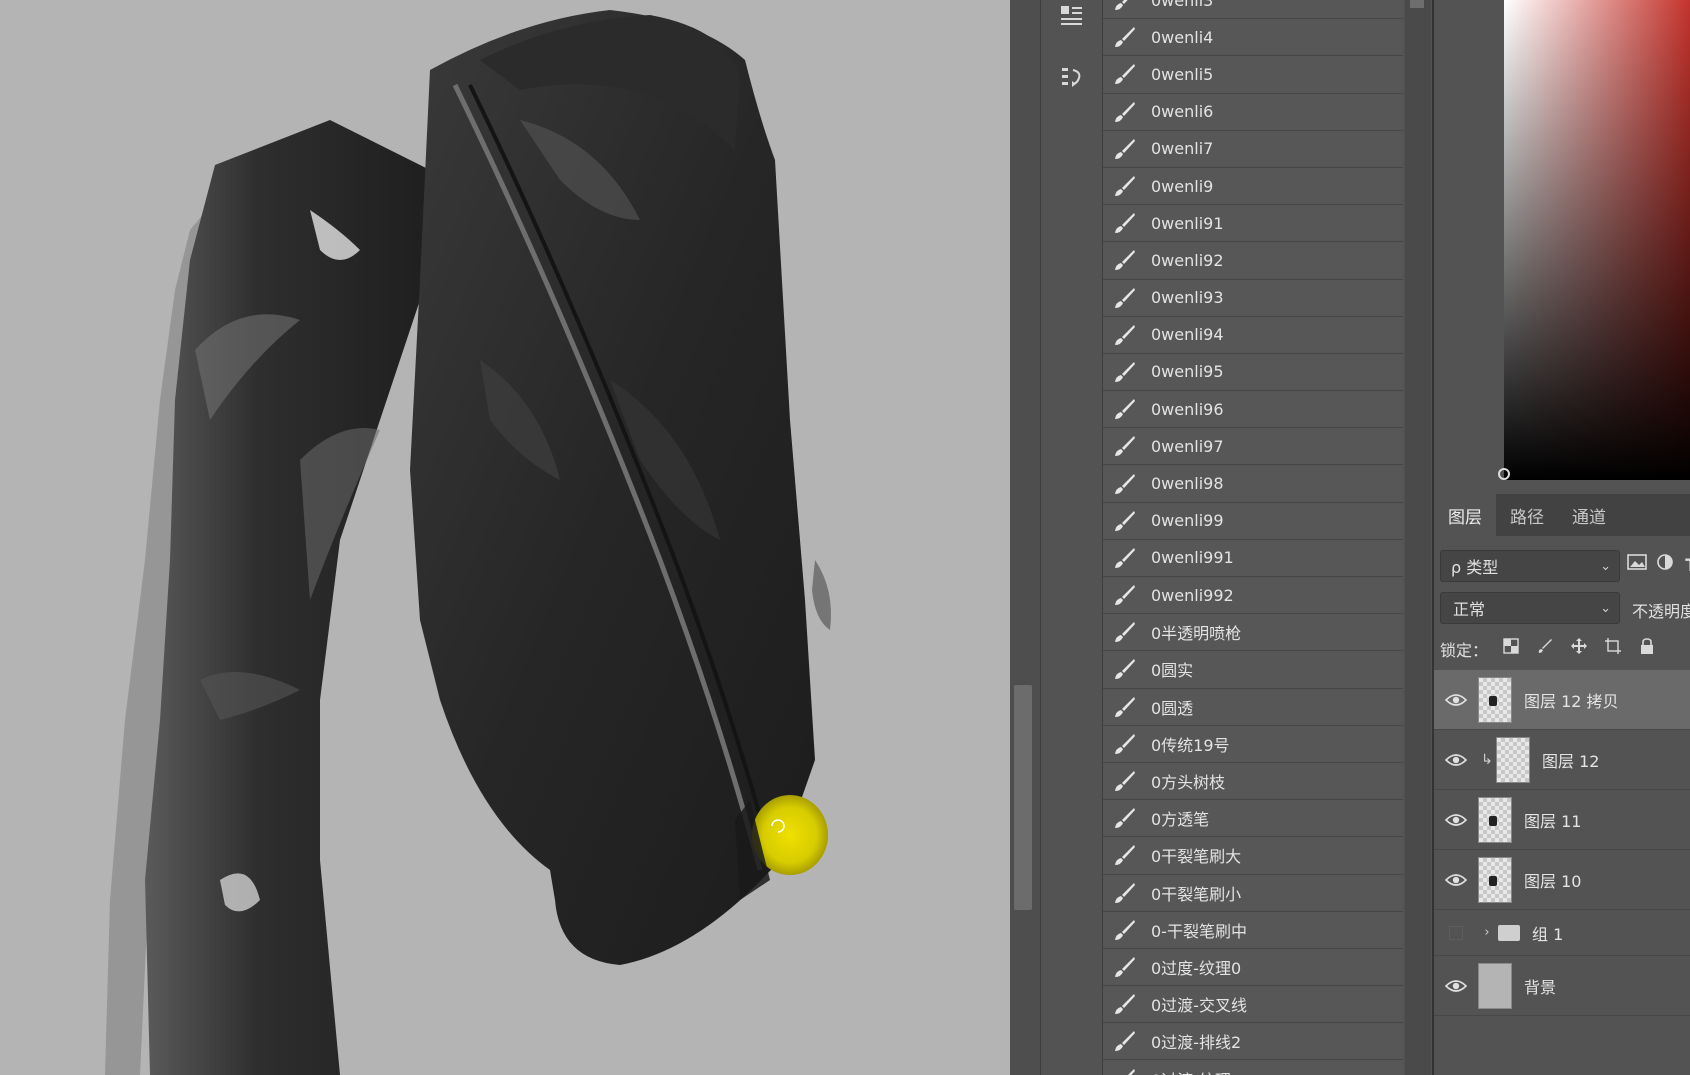 The height and width of the screenshot is (1075, 1690). I want to click on brush-preset-row: 0wenli991, so click(1253, 558).